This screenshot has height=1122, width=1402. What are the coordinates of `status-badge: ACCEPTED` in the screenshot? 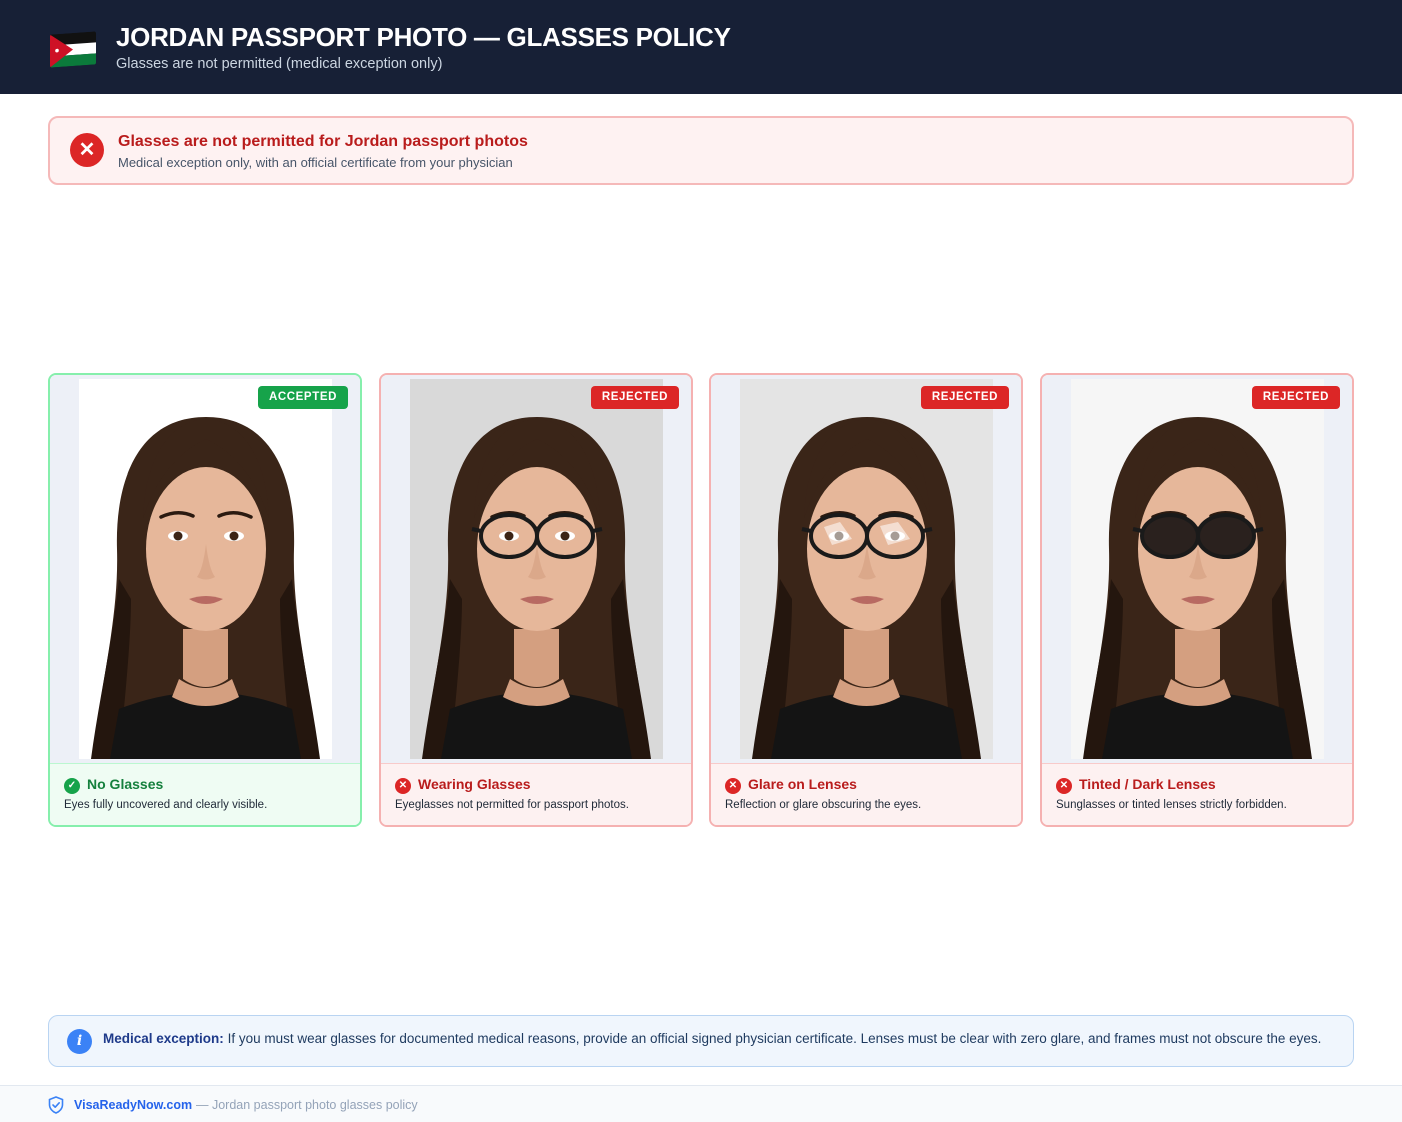 It's located at (302, 397).